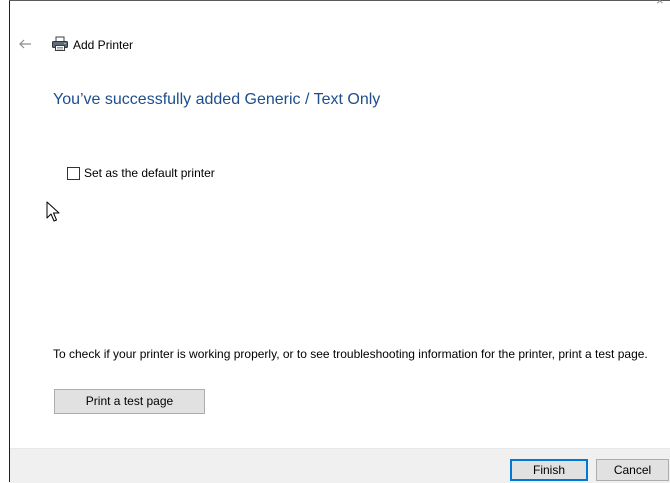 This screenshot has width=670, height=483. What do you see at coordinates (73, 173) in the screenshot?
I see `default-printer-checkbox` at bounding box center [73, 173].